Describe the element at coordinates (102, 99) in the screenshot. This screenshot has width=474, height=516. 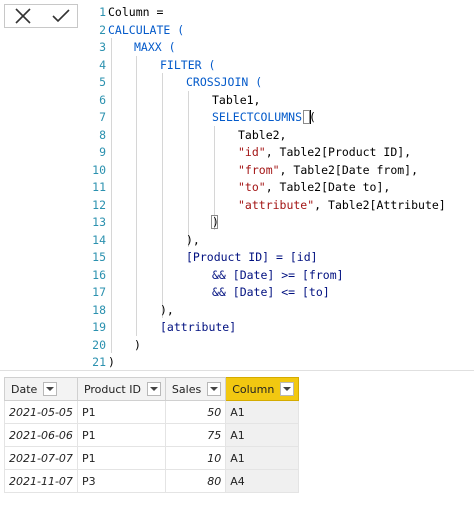
I see `line-number: 6` at that location.